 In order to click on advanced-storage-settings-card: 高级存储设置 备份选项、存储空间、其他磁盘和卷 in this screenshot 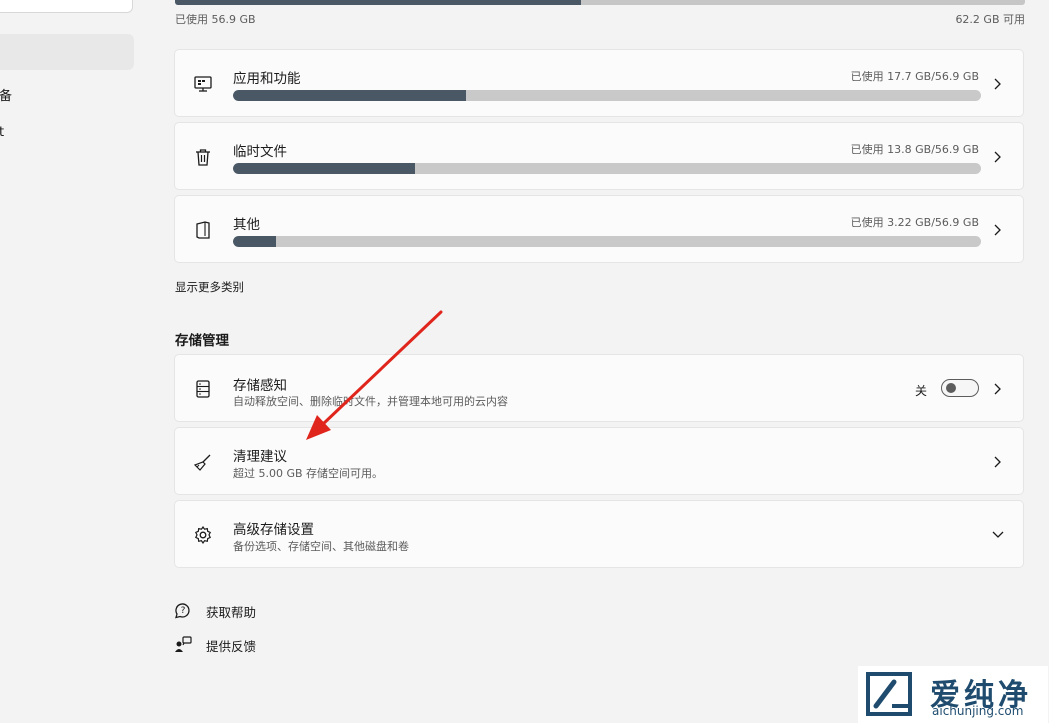, I will do `click(599, 534)`.